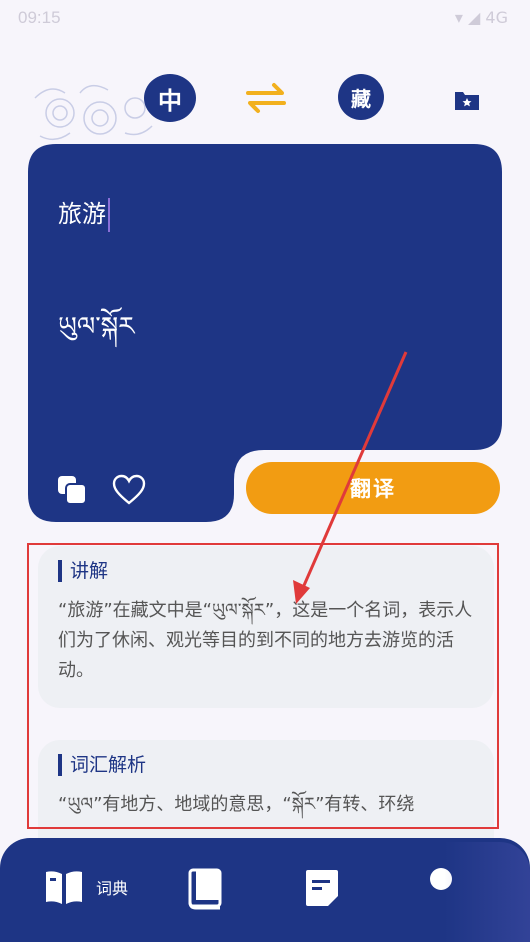  Describe the element at coordinates (96, 327) in the screenshot. I see `translation-output: ཡུལ་སྐོར` at that location.